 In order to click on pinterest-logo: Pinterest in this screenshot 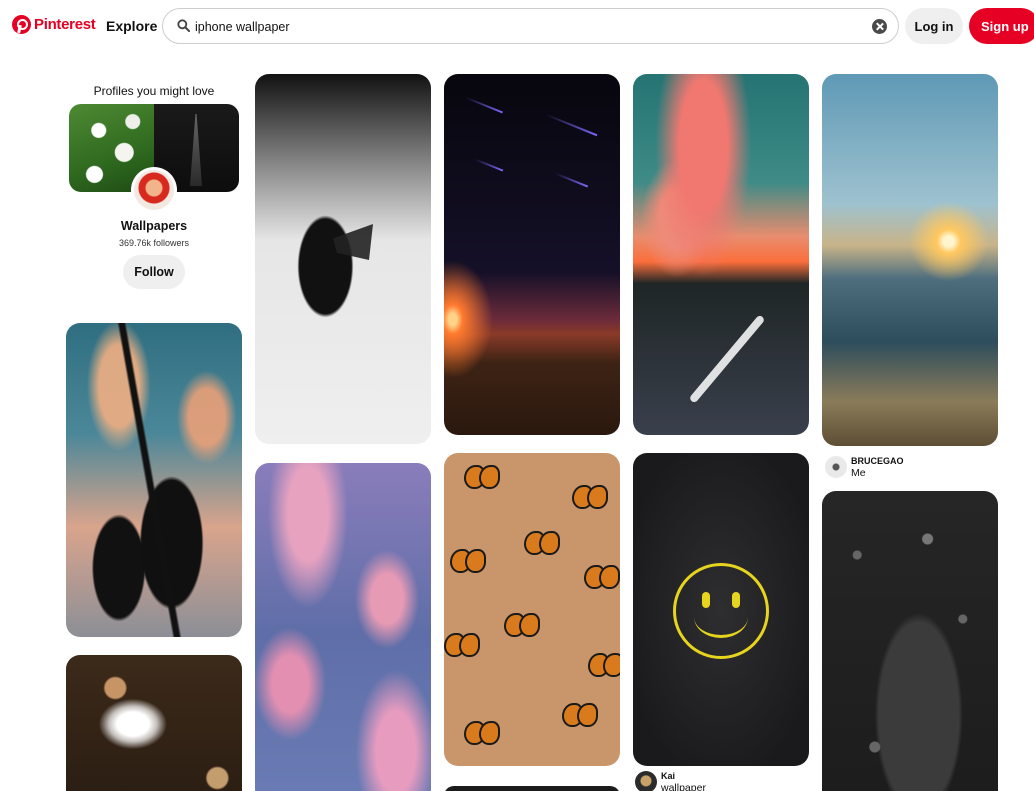, I will do `click(54, 24)`.